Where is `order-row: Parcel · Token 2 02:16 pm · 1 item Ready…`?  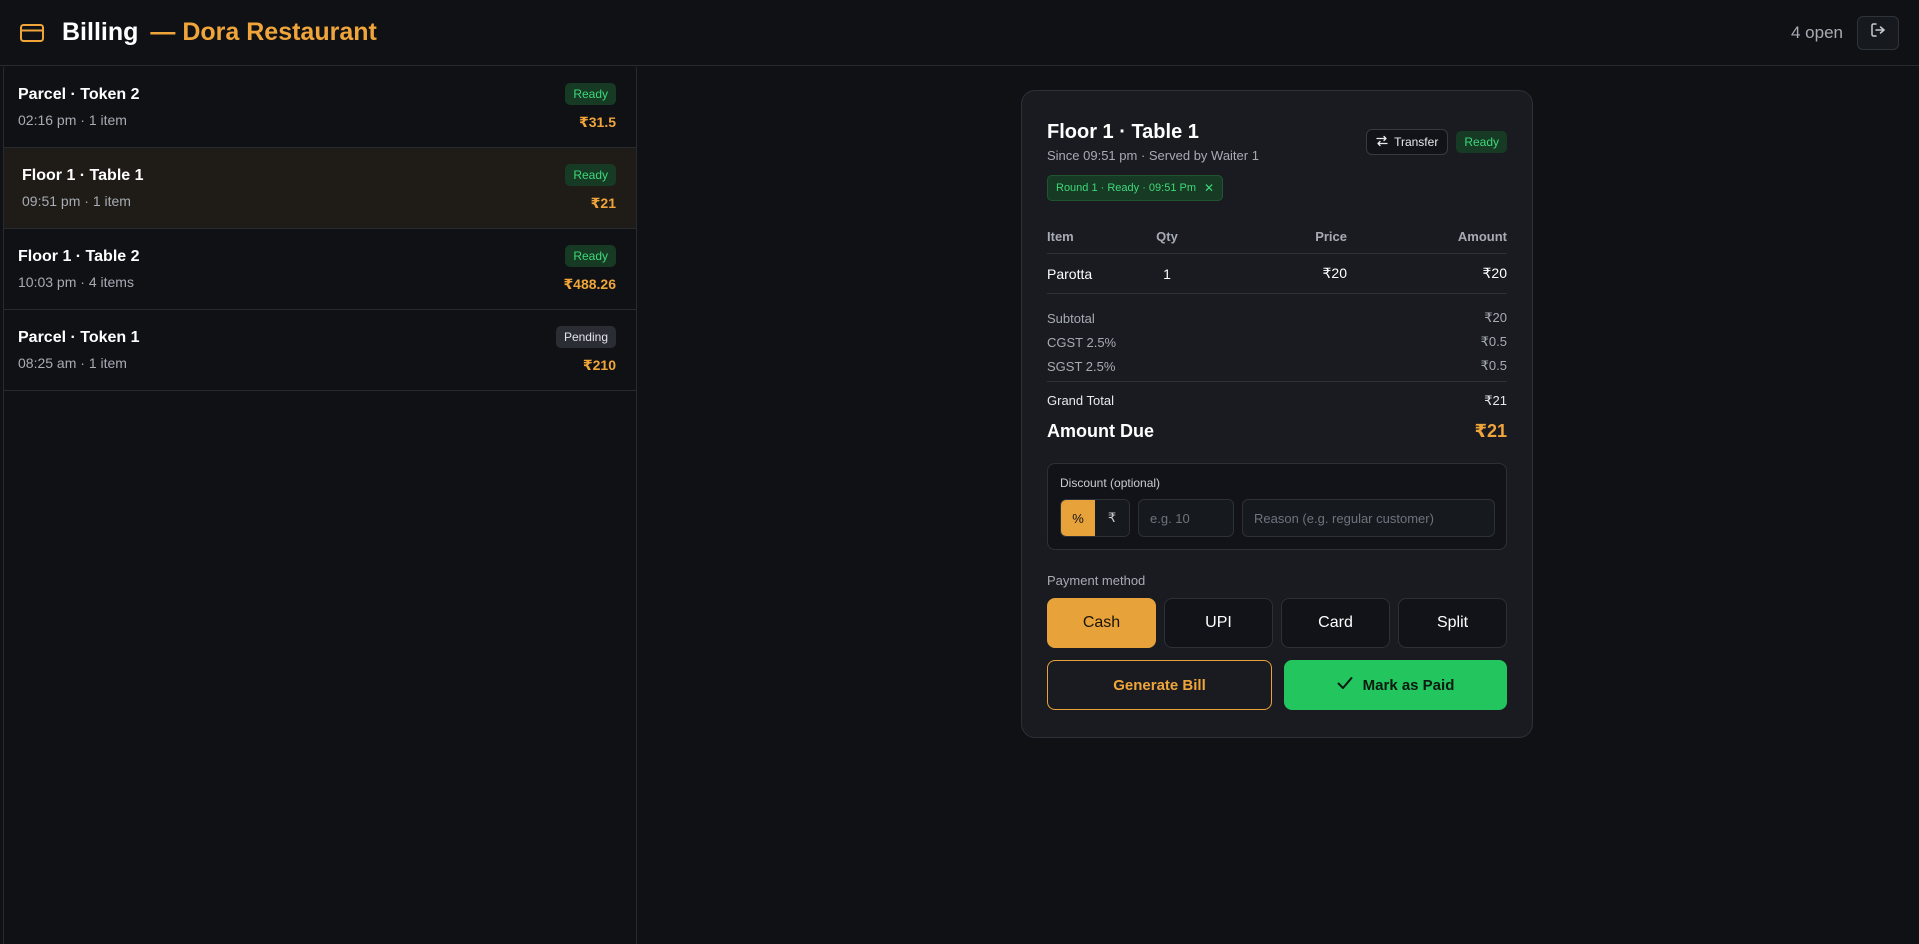 order-row: Parcel · Token 2 02:16 pm · 1 item Ready… is located at coordinates (320, 107).